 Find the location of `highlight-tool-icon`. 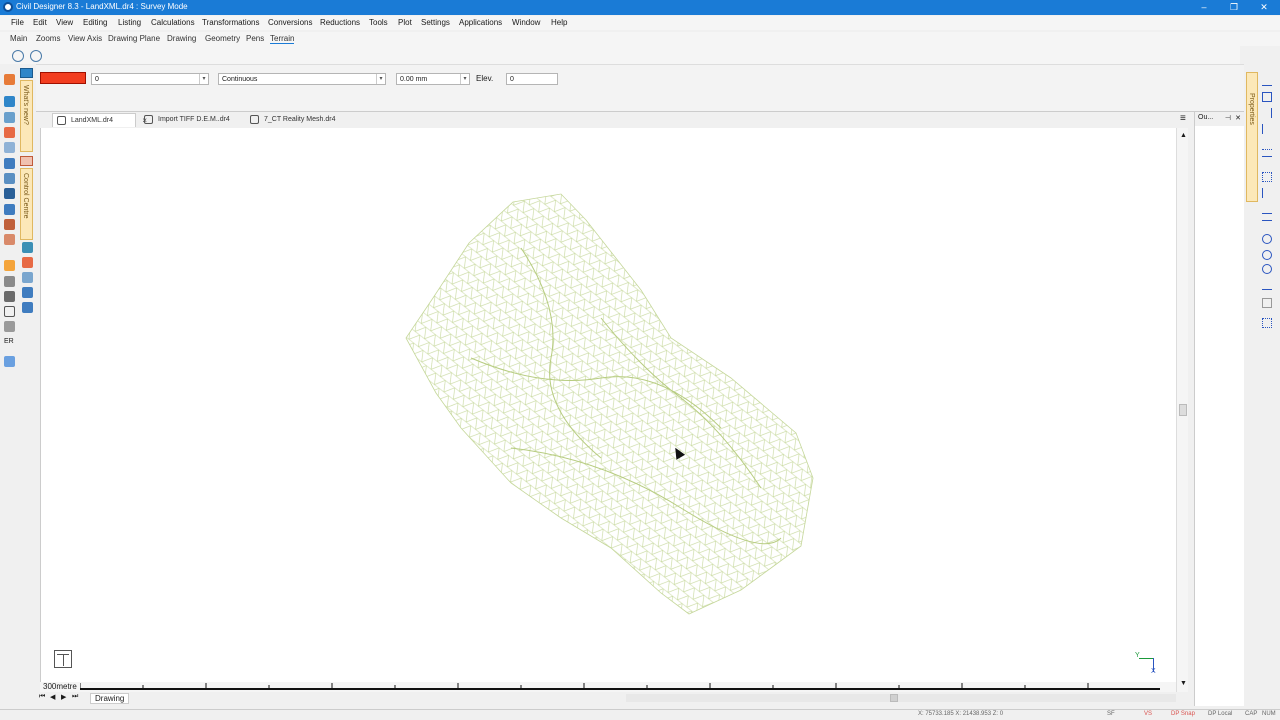

highlight-tool-icon is located at coordinates (9, 265).